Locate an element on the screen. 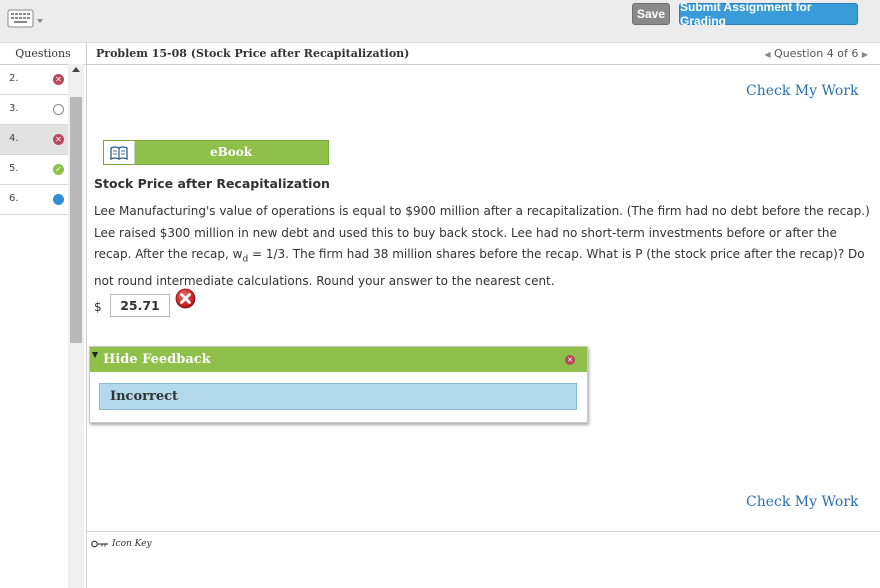 The width and height of the screenshot is (880, 588). question-position: Question 4 of 6 is located at coordinates (816, 53).